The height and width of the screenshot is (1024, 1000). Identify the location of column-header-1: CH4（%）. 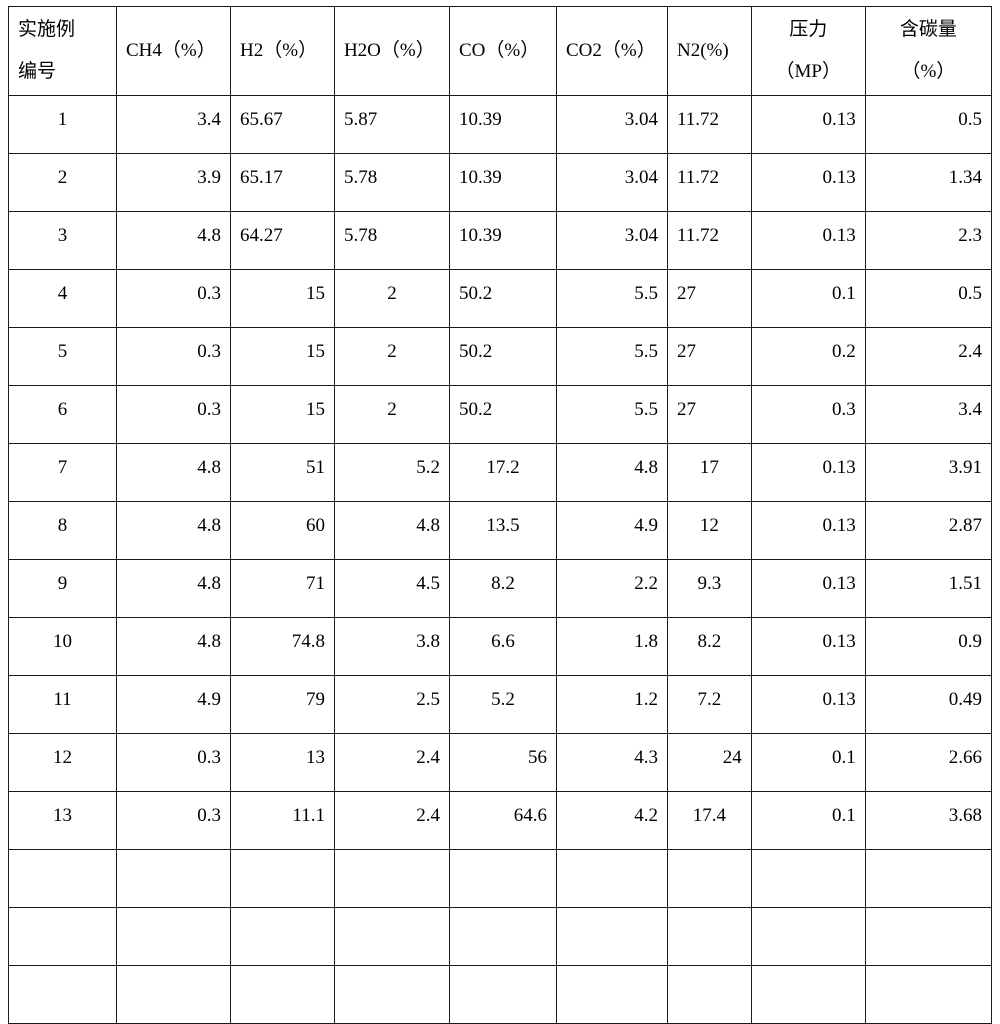
(173, 51).